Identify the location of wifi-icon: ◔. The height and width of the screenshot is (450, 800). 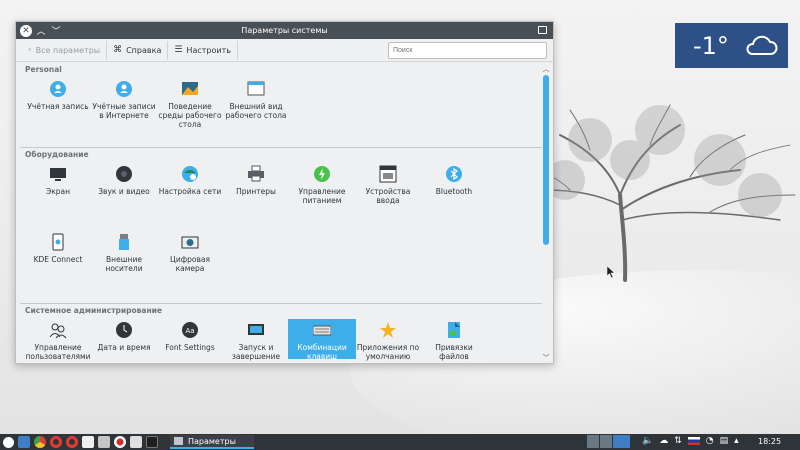
(710, 441).